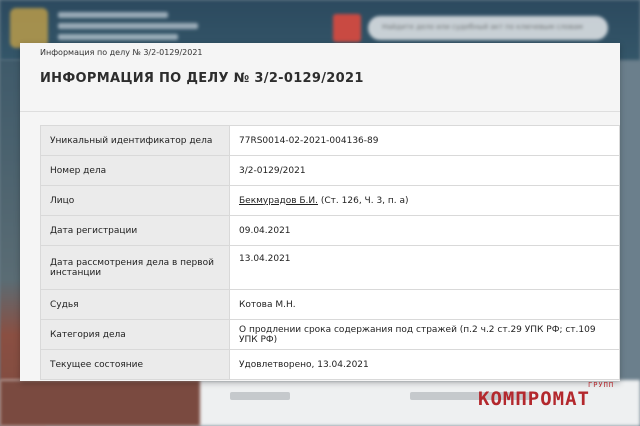  Describe the element at coordinates (135, 230) in the screenshot. I see `row-label: Дата регистрации` at that location.